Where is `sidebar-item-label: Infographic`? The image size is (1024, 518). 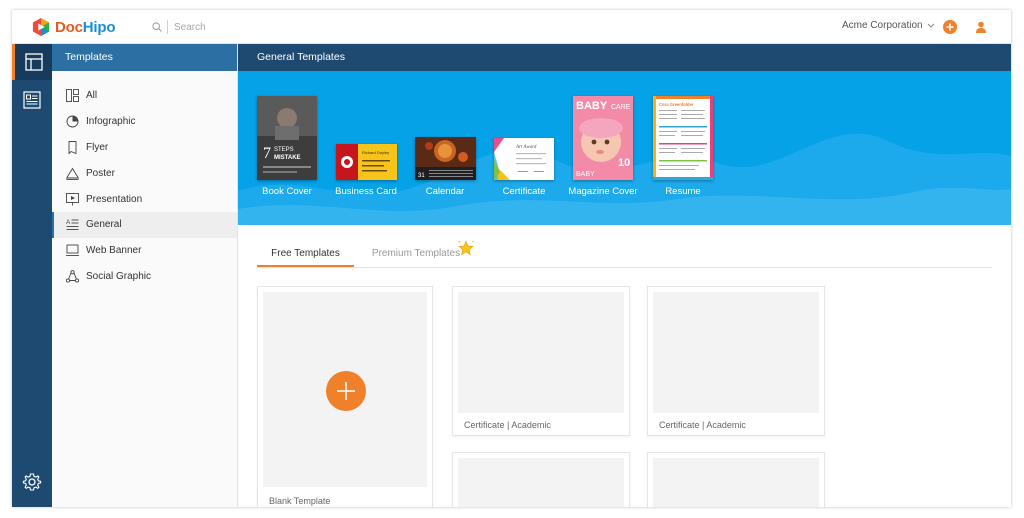
sidebar-item-label: Infographic is located at coordinates (111, 122).